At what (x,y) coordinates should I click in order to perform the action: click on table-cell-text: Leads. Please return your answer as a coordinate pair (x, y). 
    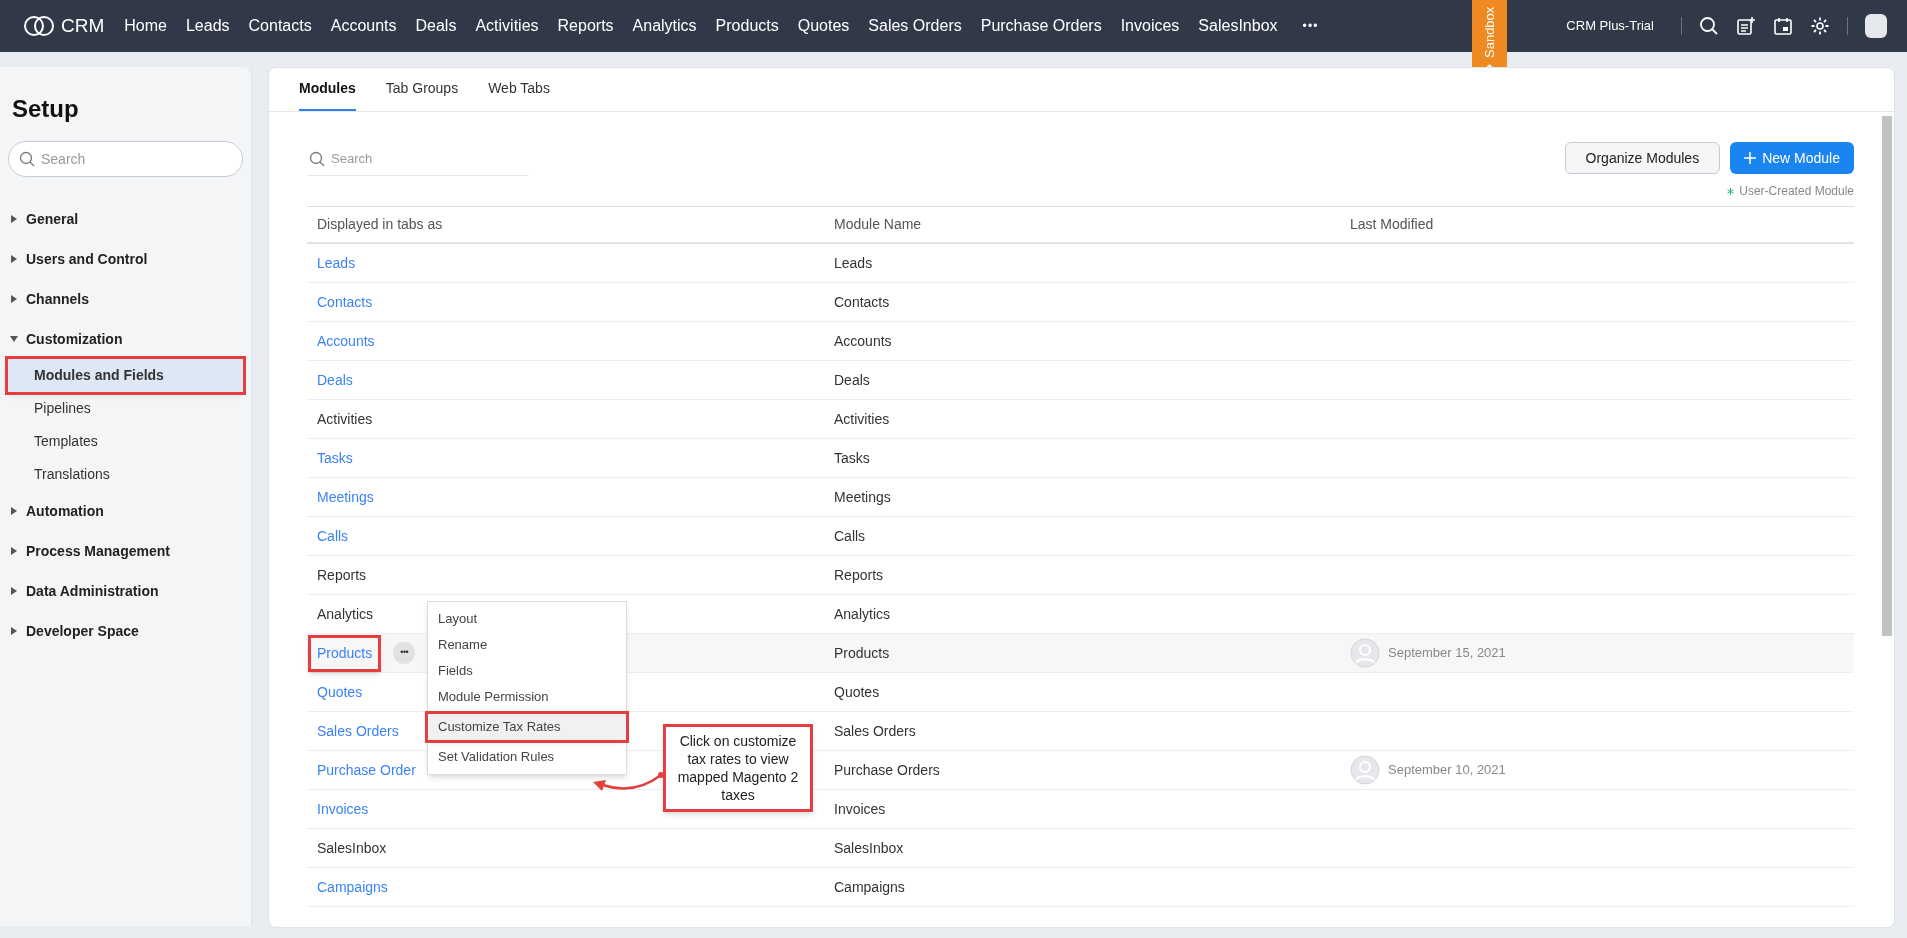
    Looking at the image, I should click on (854, 263).